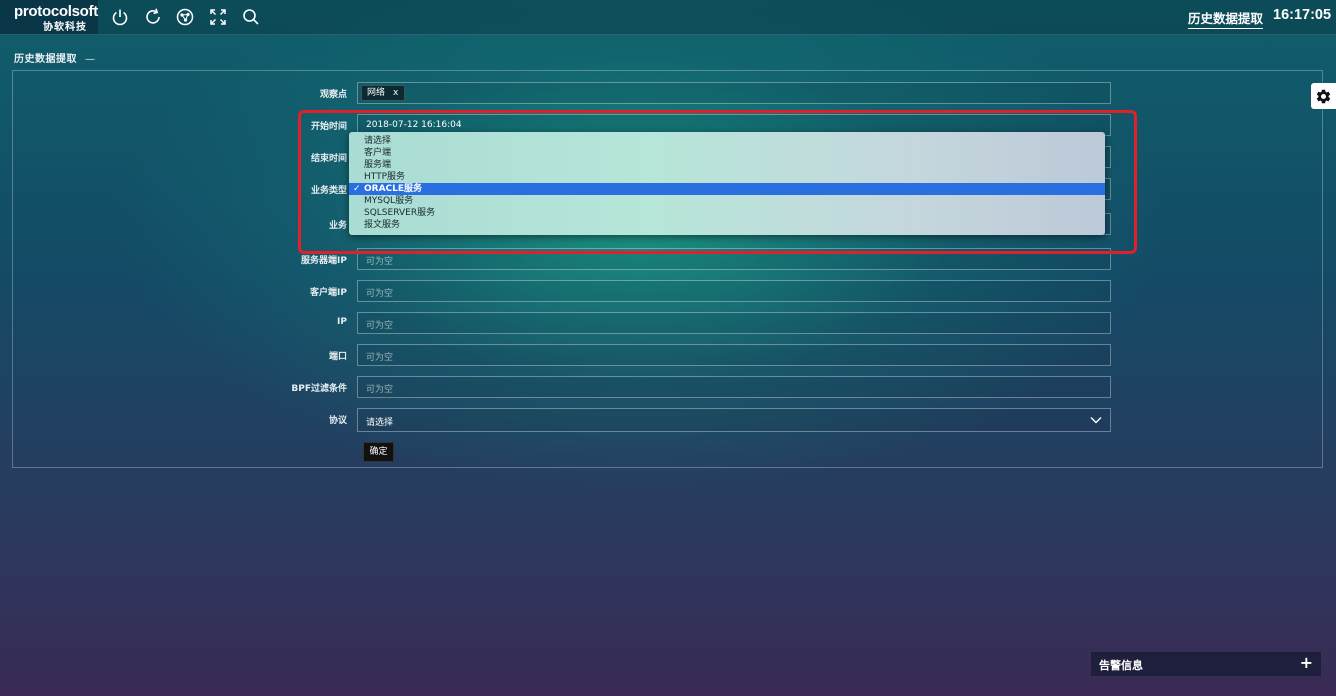  I want to click on collapse-button: —, so click(90, 59).